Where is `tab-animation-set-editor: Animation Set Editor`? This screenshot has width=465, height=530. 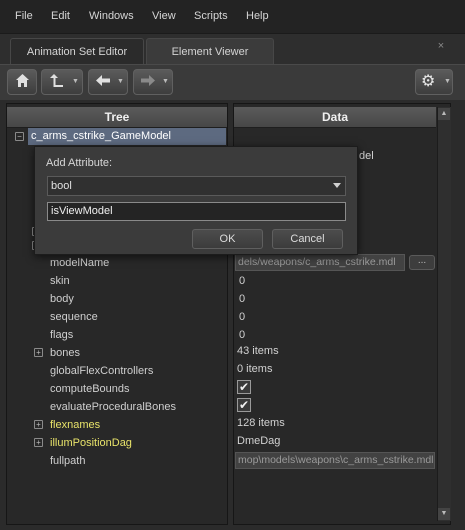 tab-animation-set-editor: Animation Set Editor is located at coordinates (77, 51).